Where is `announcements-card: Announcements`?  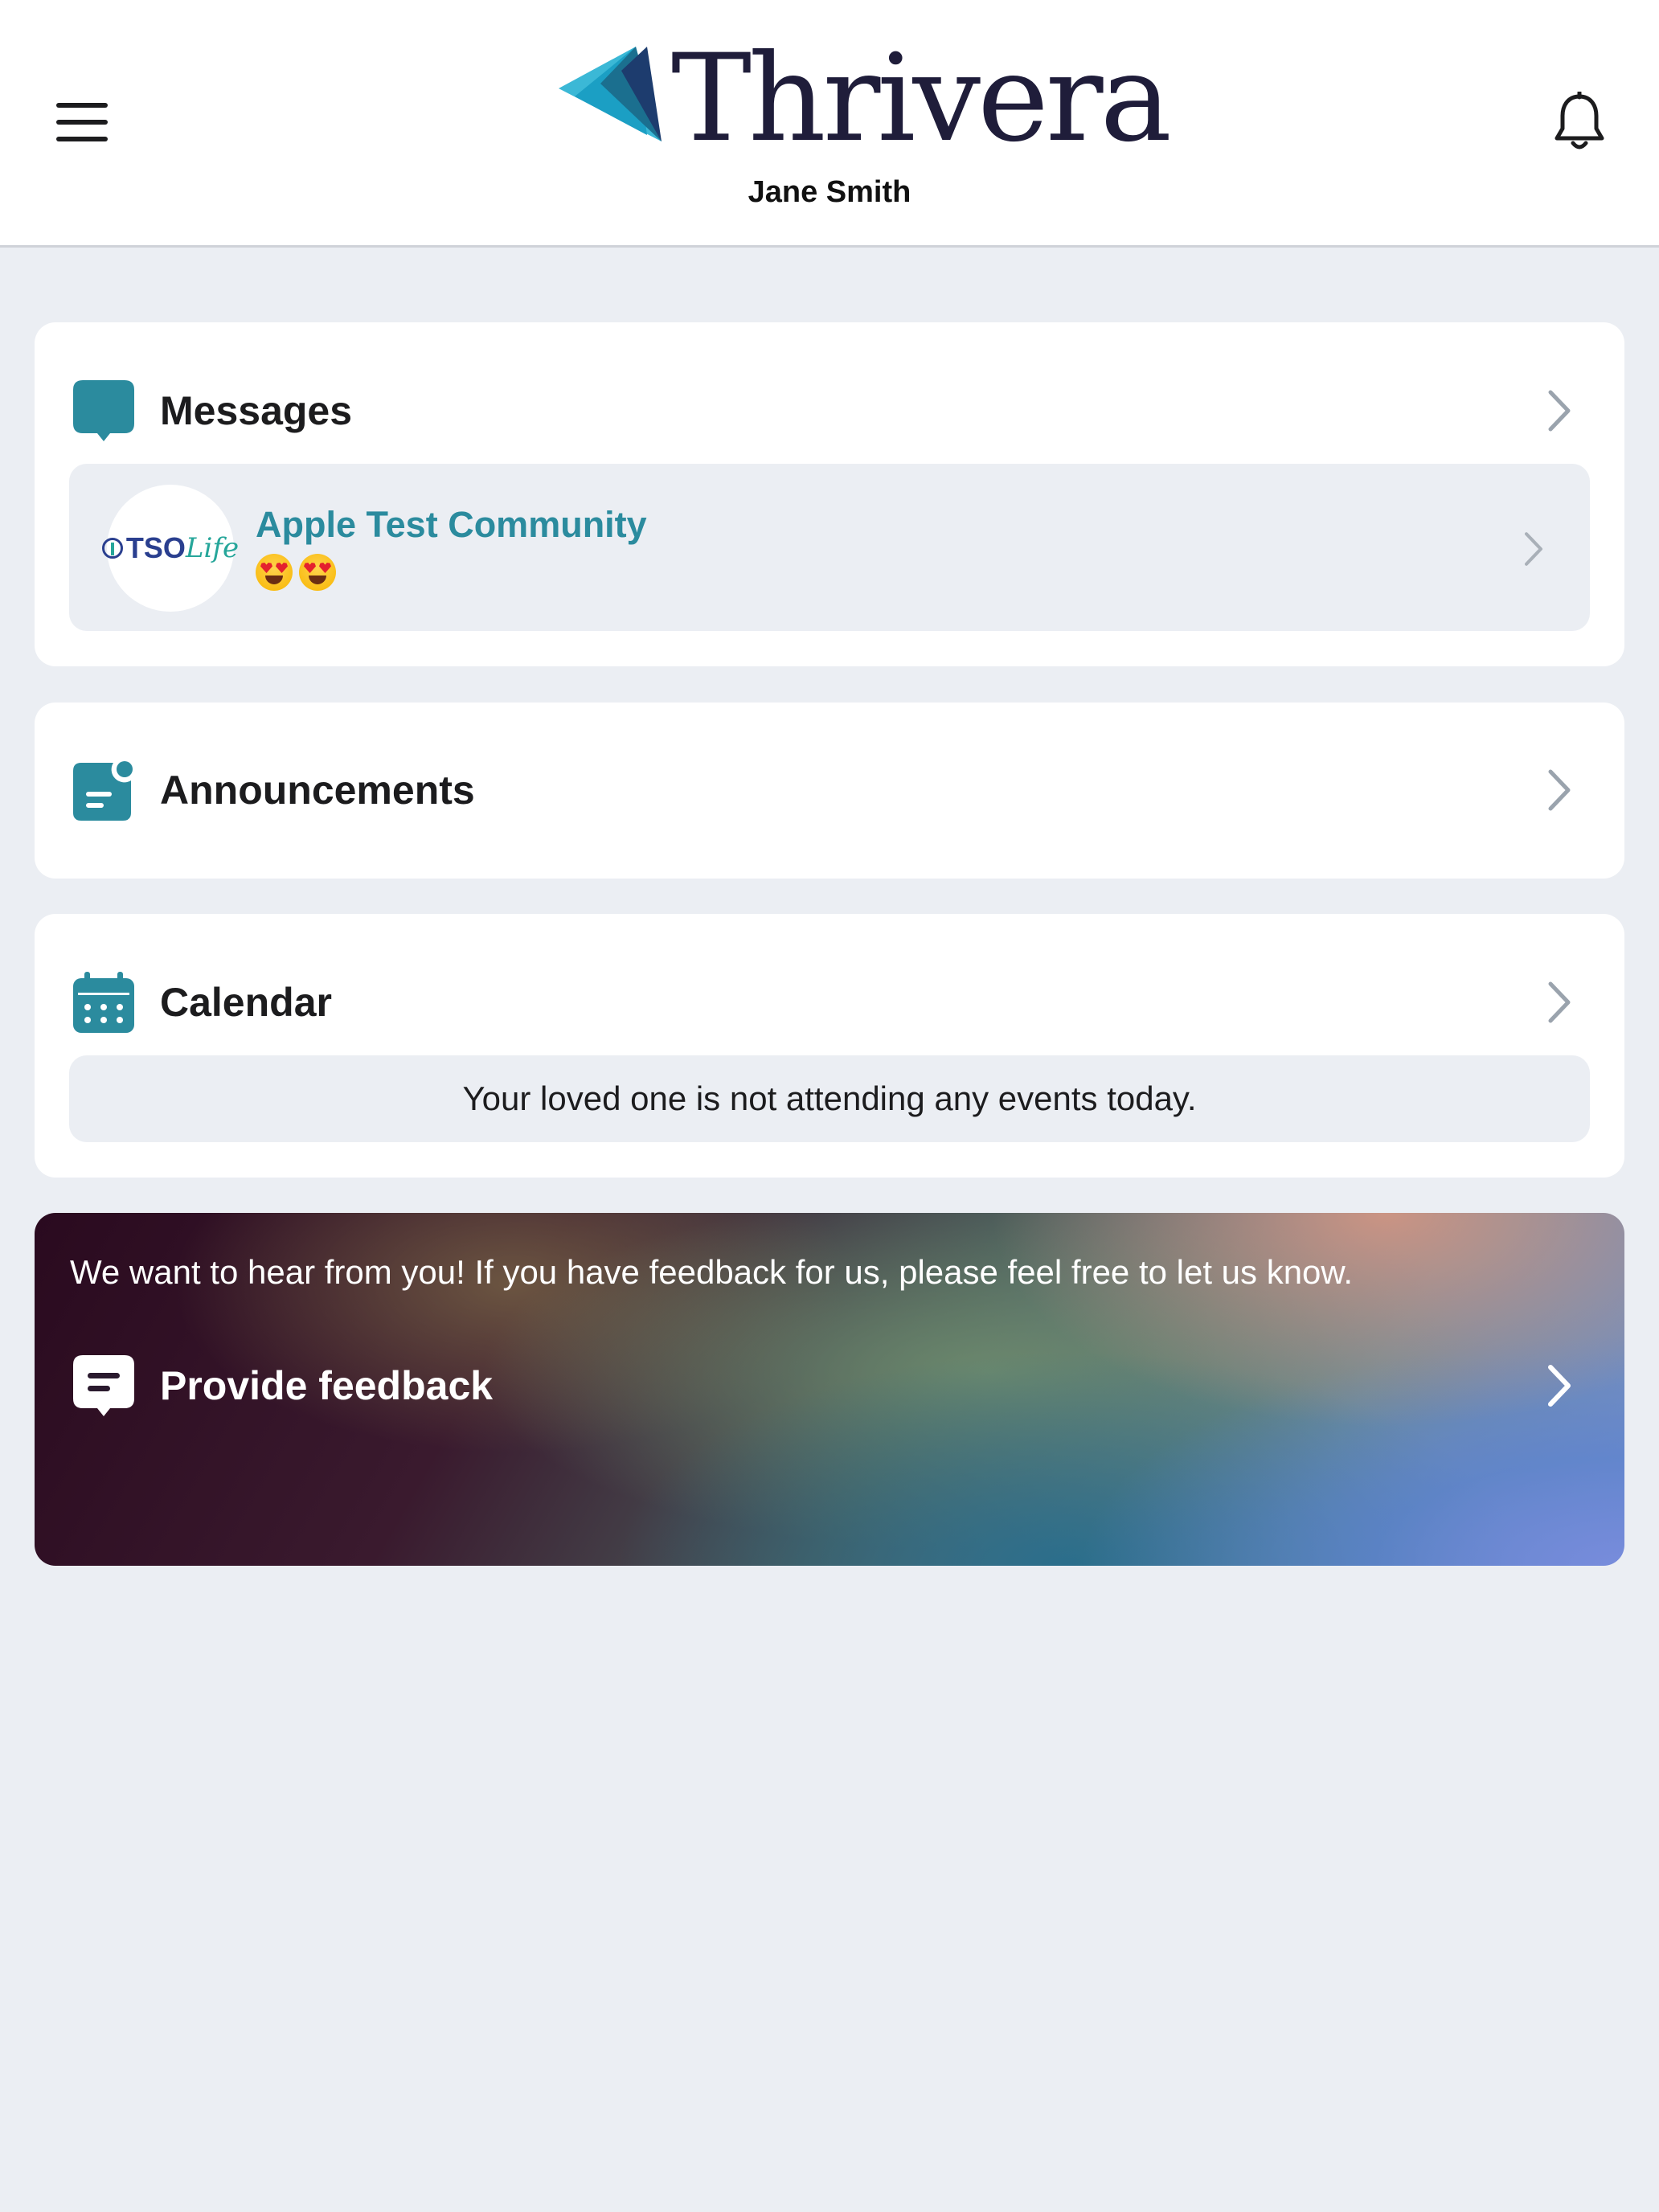
announcements-card: Announcements is located at coordinates (829, 791).